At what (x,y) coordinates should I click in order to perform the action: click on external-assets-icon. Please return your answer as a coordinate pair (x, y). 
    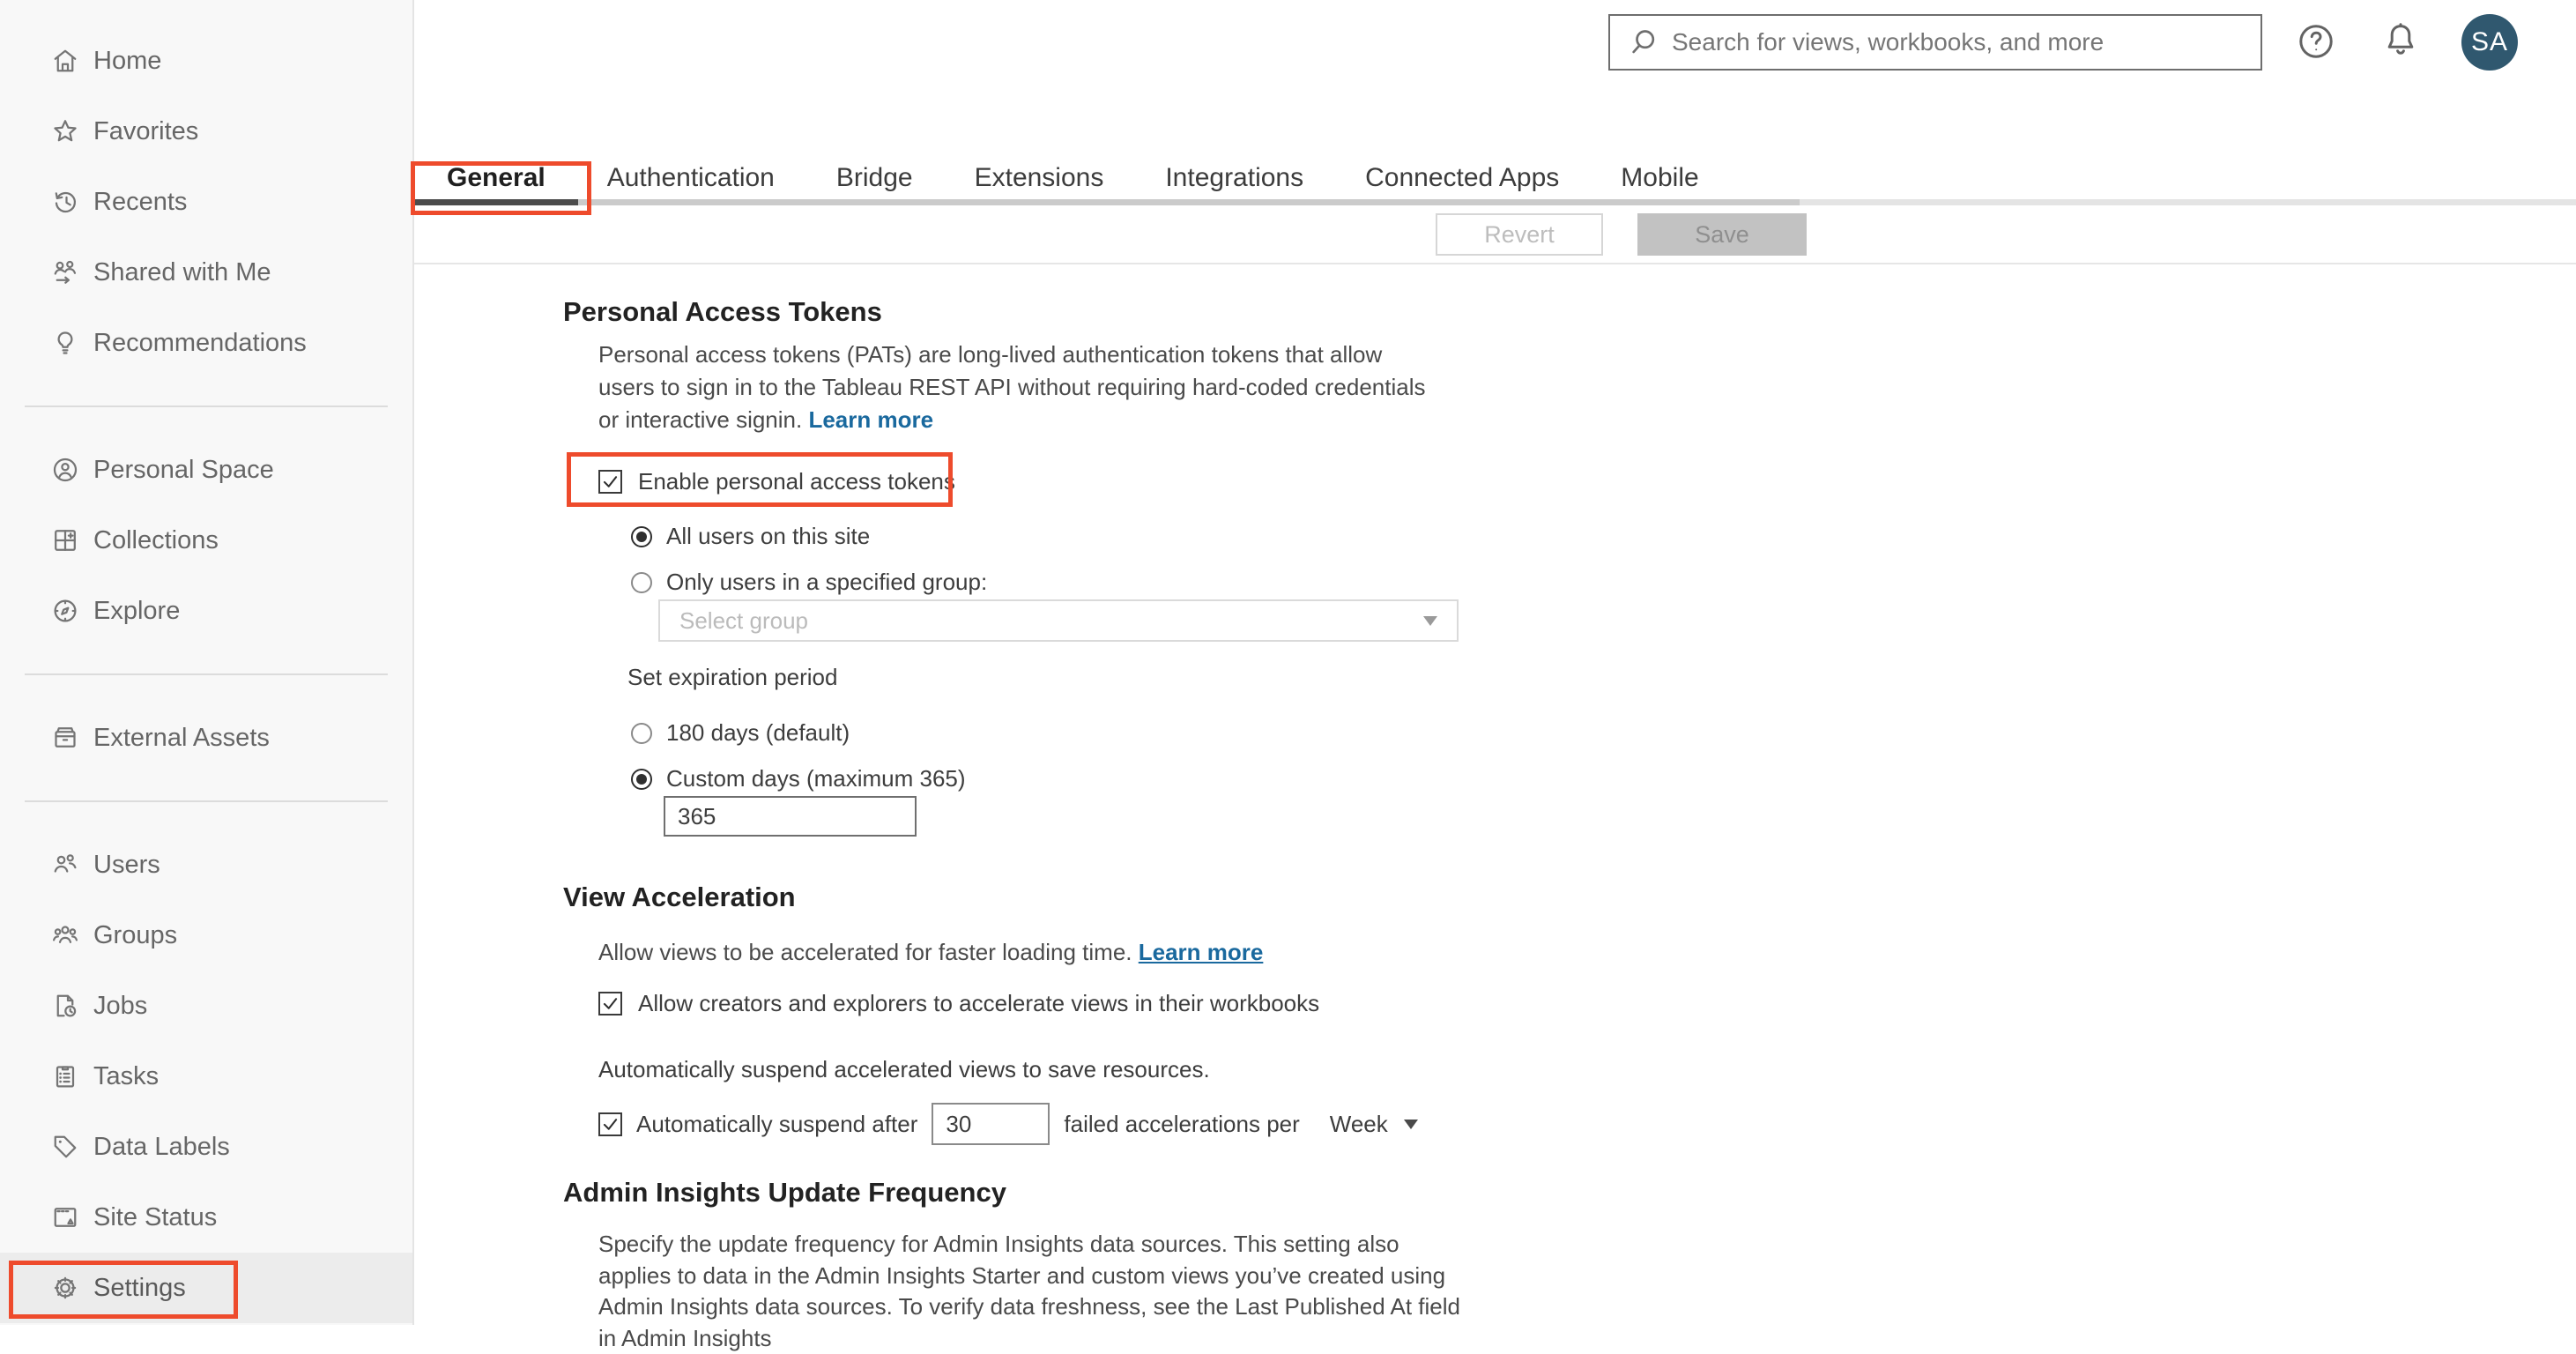
    Looking at the image, I should click on (65, 738).